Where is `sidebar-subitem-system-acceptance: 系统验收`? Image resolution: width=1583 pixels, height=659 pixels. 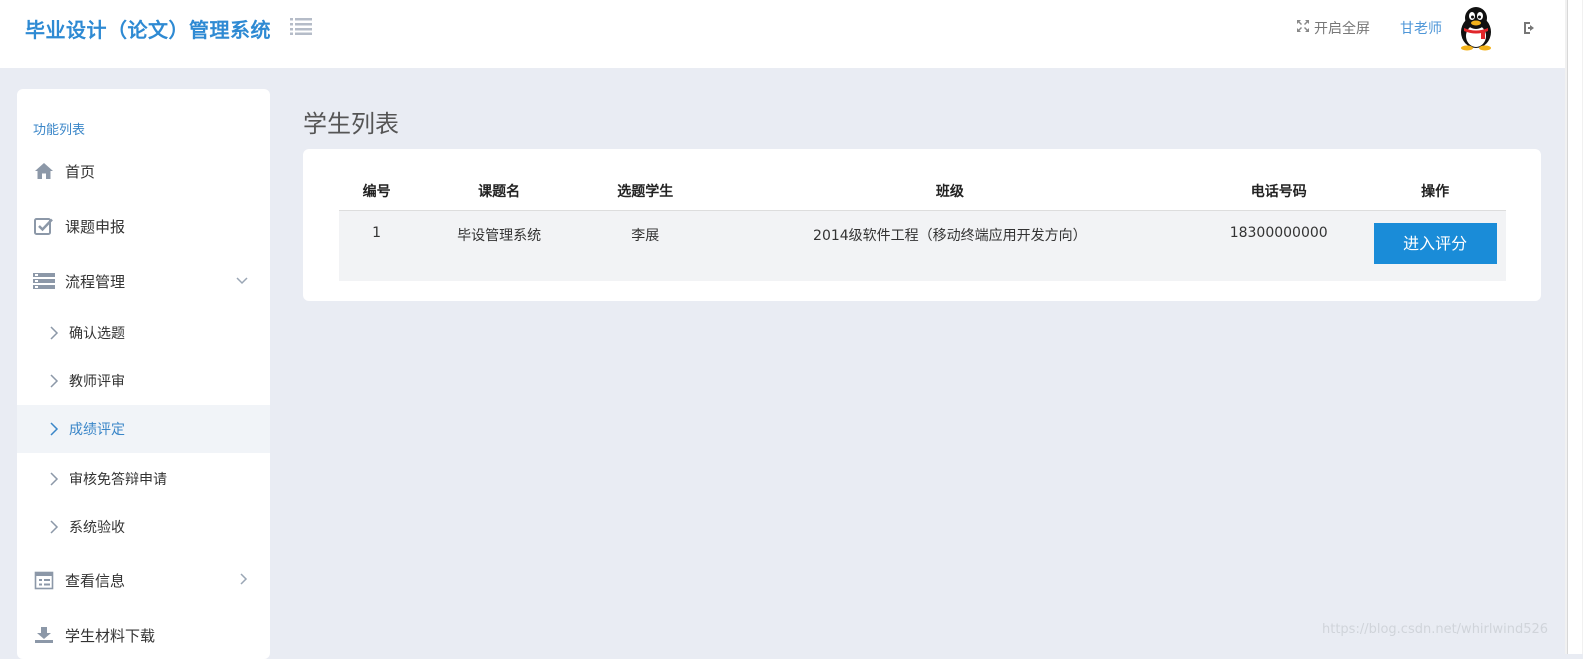 sidebar-subitem-system-acceptance: 系统验收 is located at coordinates (143, 527).